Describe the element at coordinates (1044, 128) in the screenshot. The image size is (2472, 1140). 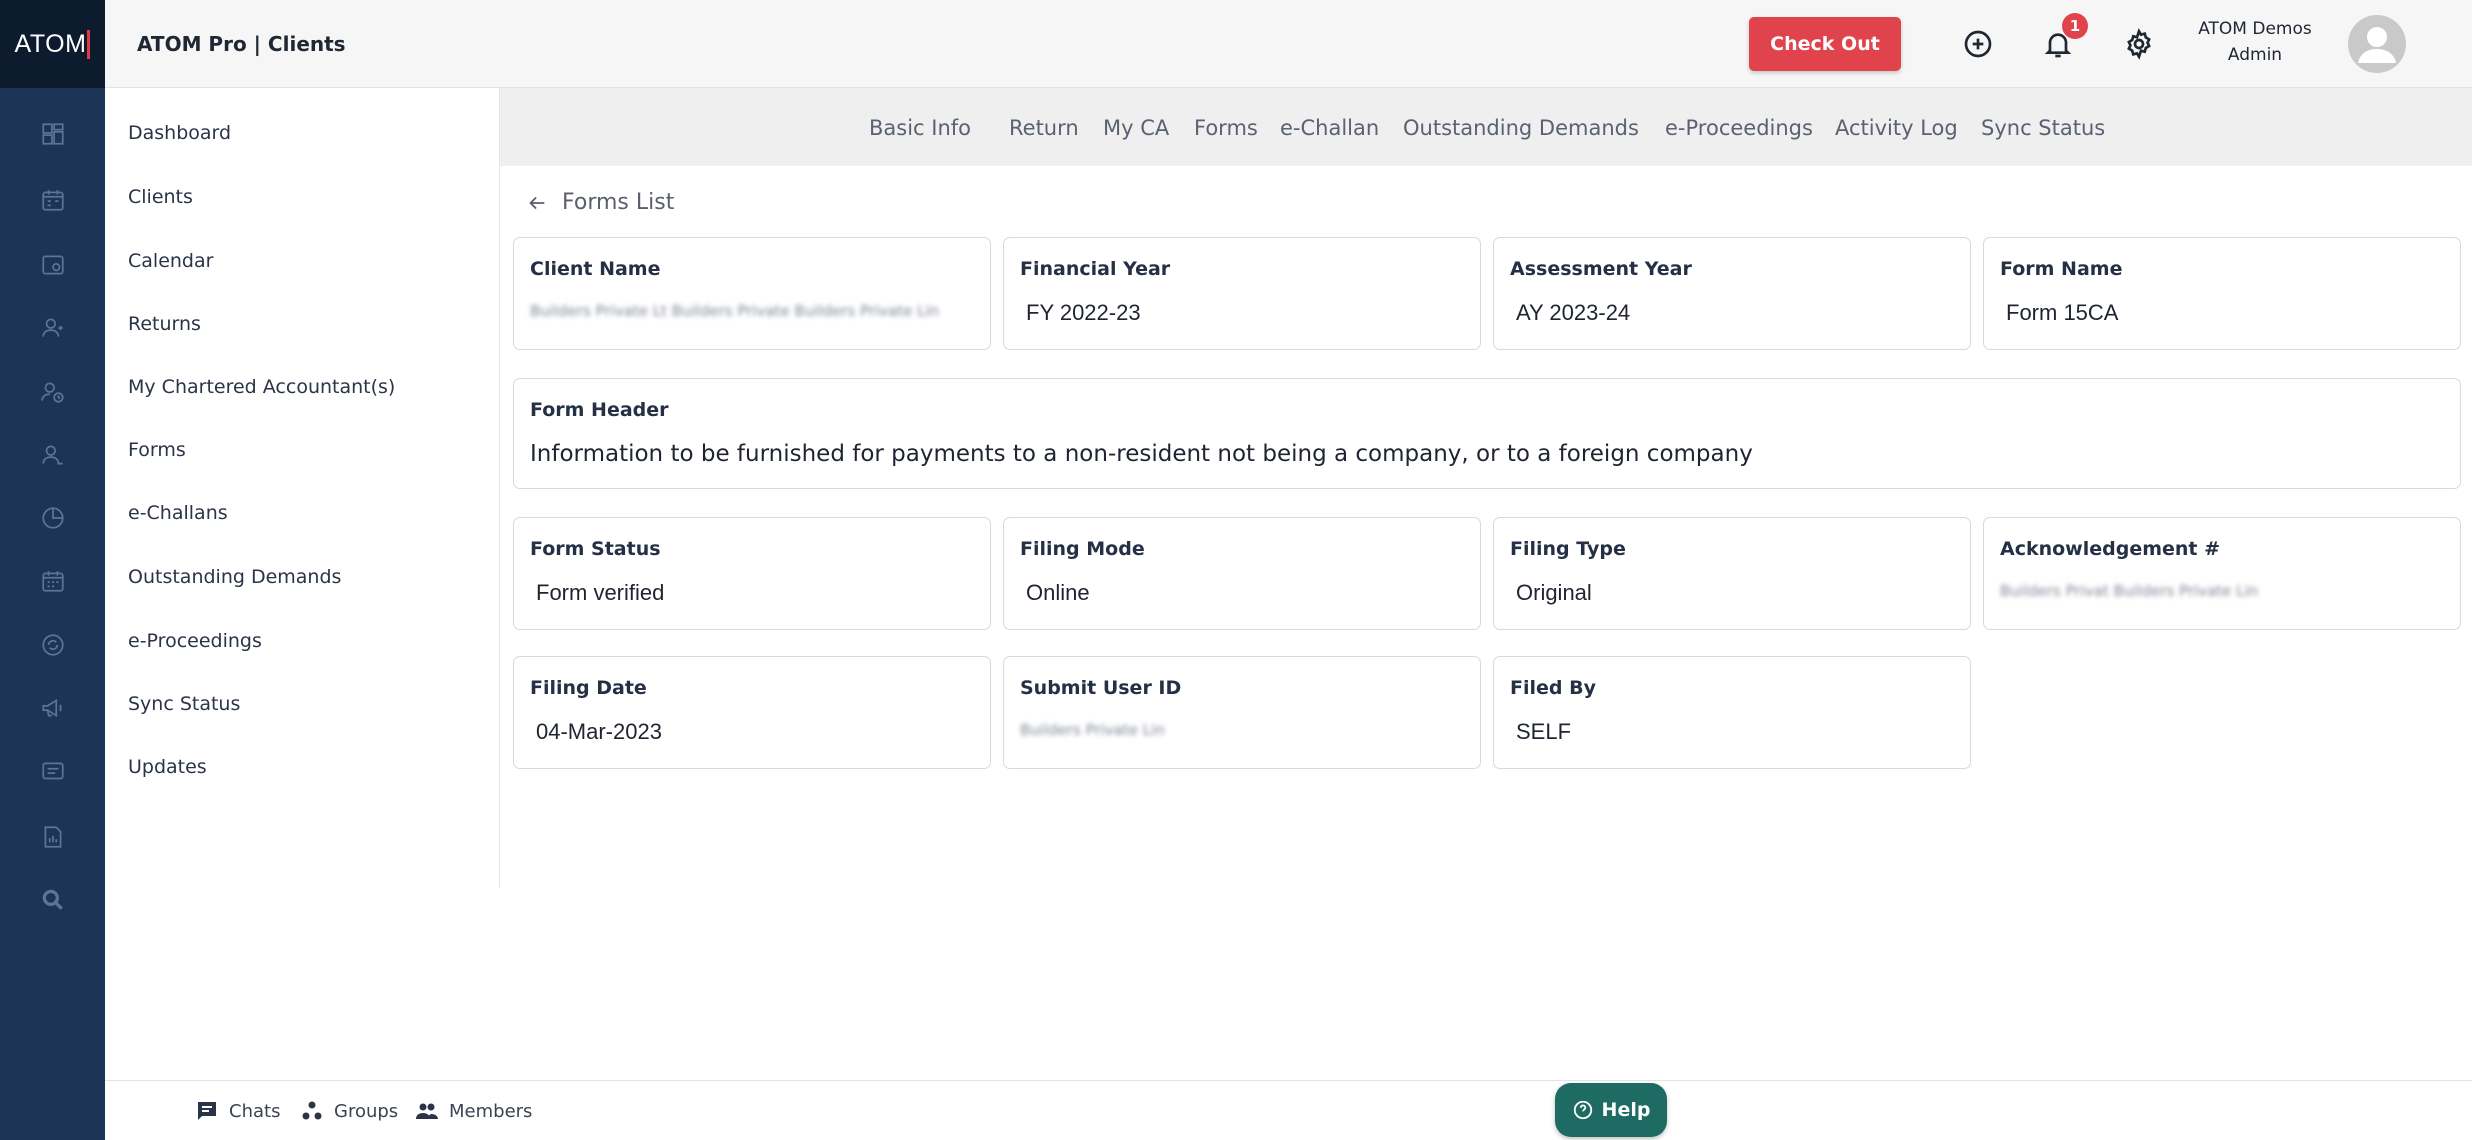
I see `tab-return: Return` at that location.